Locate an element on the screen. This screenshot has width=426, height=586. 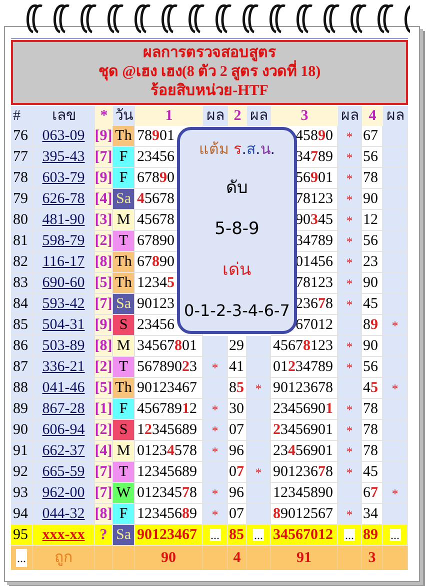
row-number: 85 is located at coordinates (22, 325).